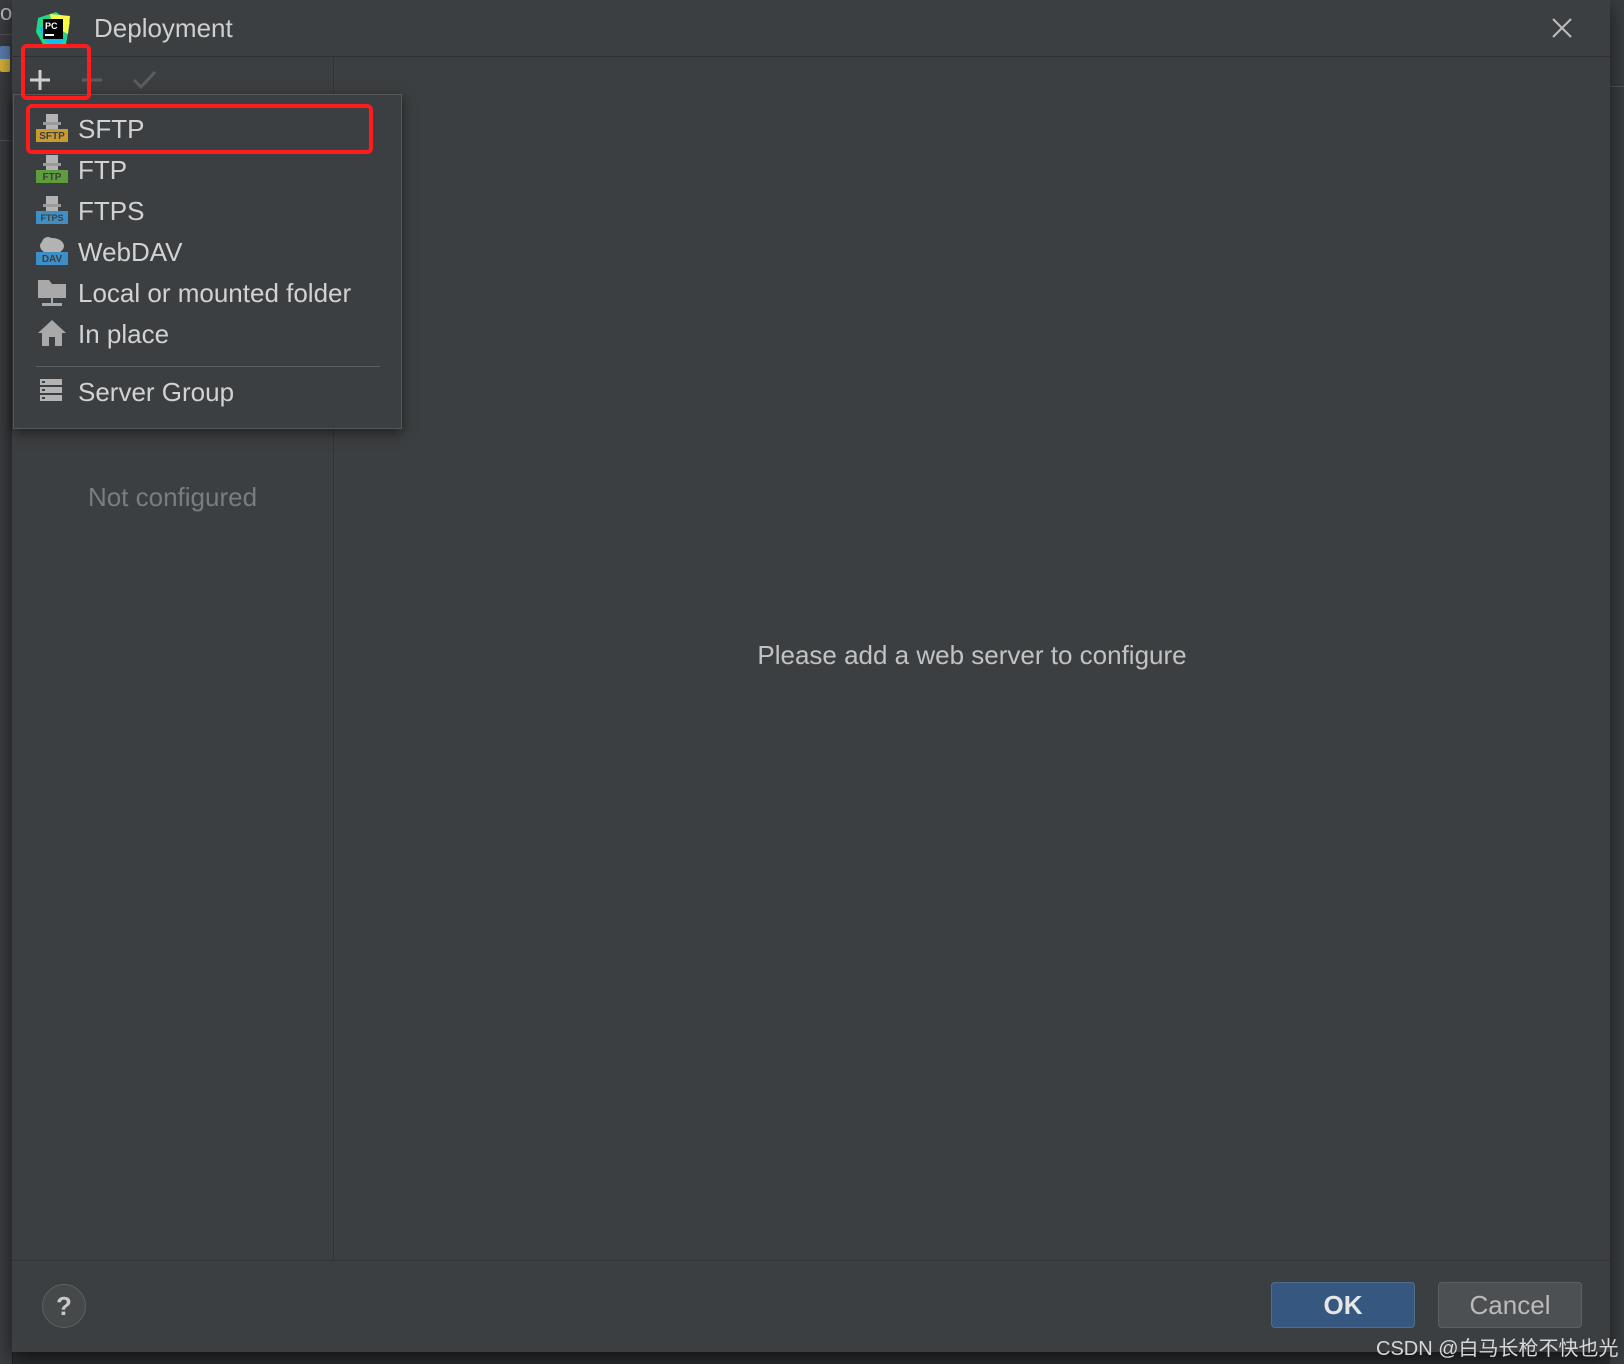  I want to click on background-text-fragment: o, so click(6, 12).